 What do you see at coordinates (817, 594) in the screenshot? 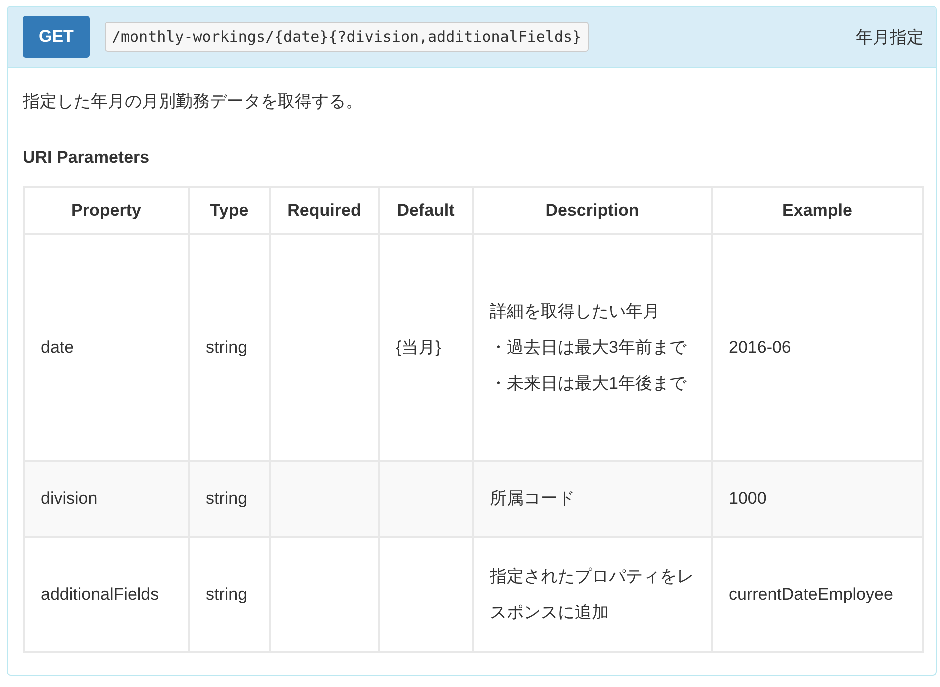
I see `table-cell: currentDateEmployee` at bounding box center [817, 594].